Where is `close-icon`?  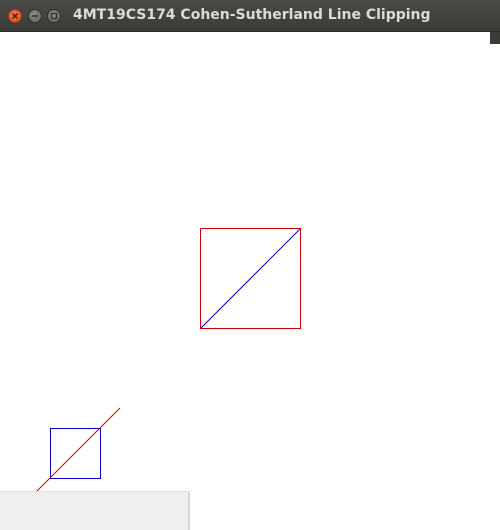
close-icon is located at coordinates (15, 16).